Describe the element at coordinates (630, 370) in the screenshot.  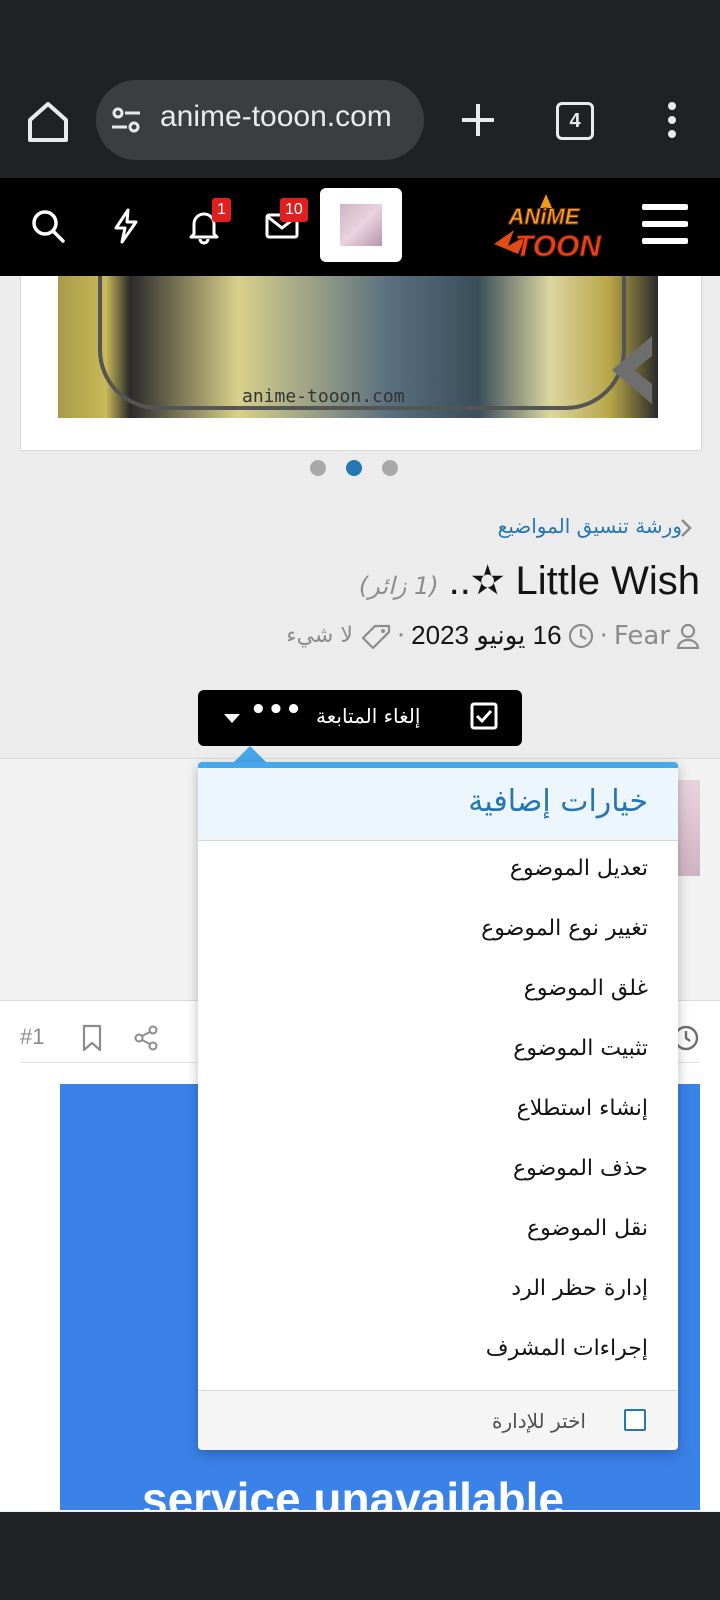
I see `slider-prev-arrow-icon` at that location.